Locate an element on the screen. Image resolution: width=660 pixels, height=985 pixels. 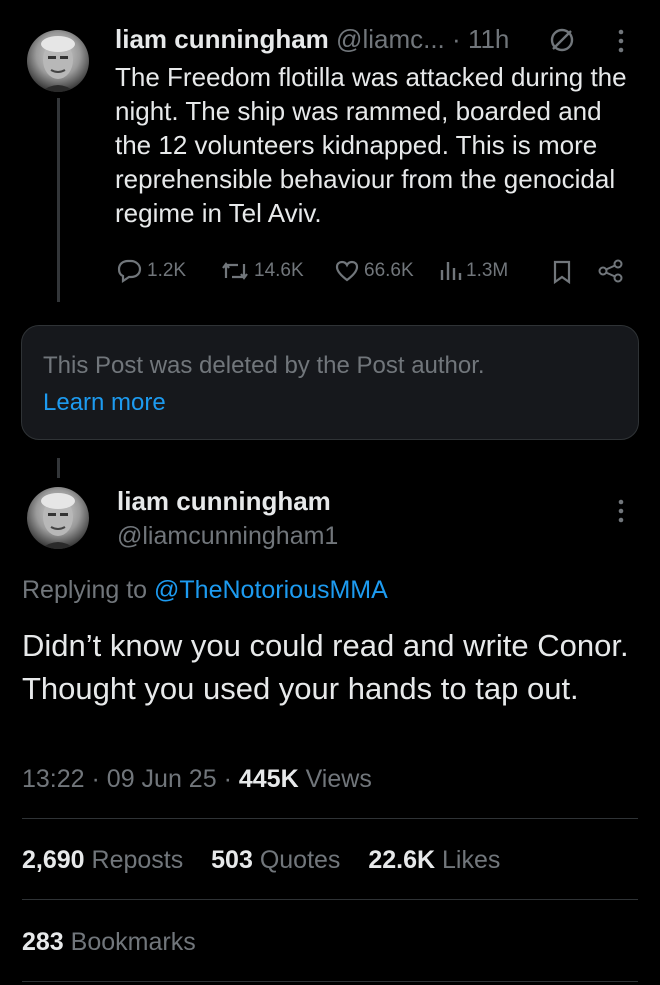
replying-to-line: Replying to @TheNotoriousMMA is located at coordinates (205, 590).